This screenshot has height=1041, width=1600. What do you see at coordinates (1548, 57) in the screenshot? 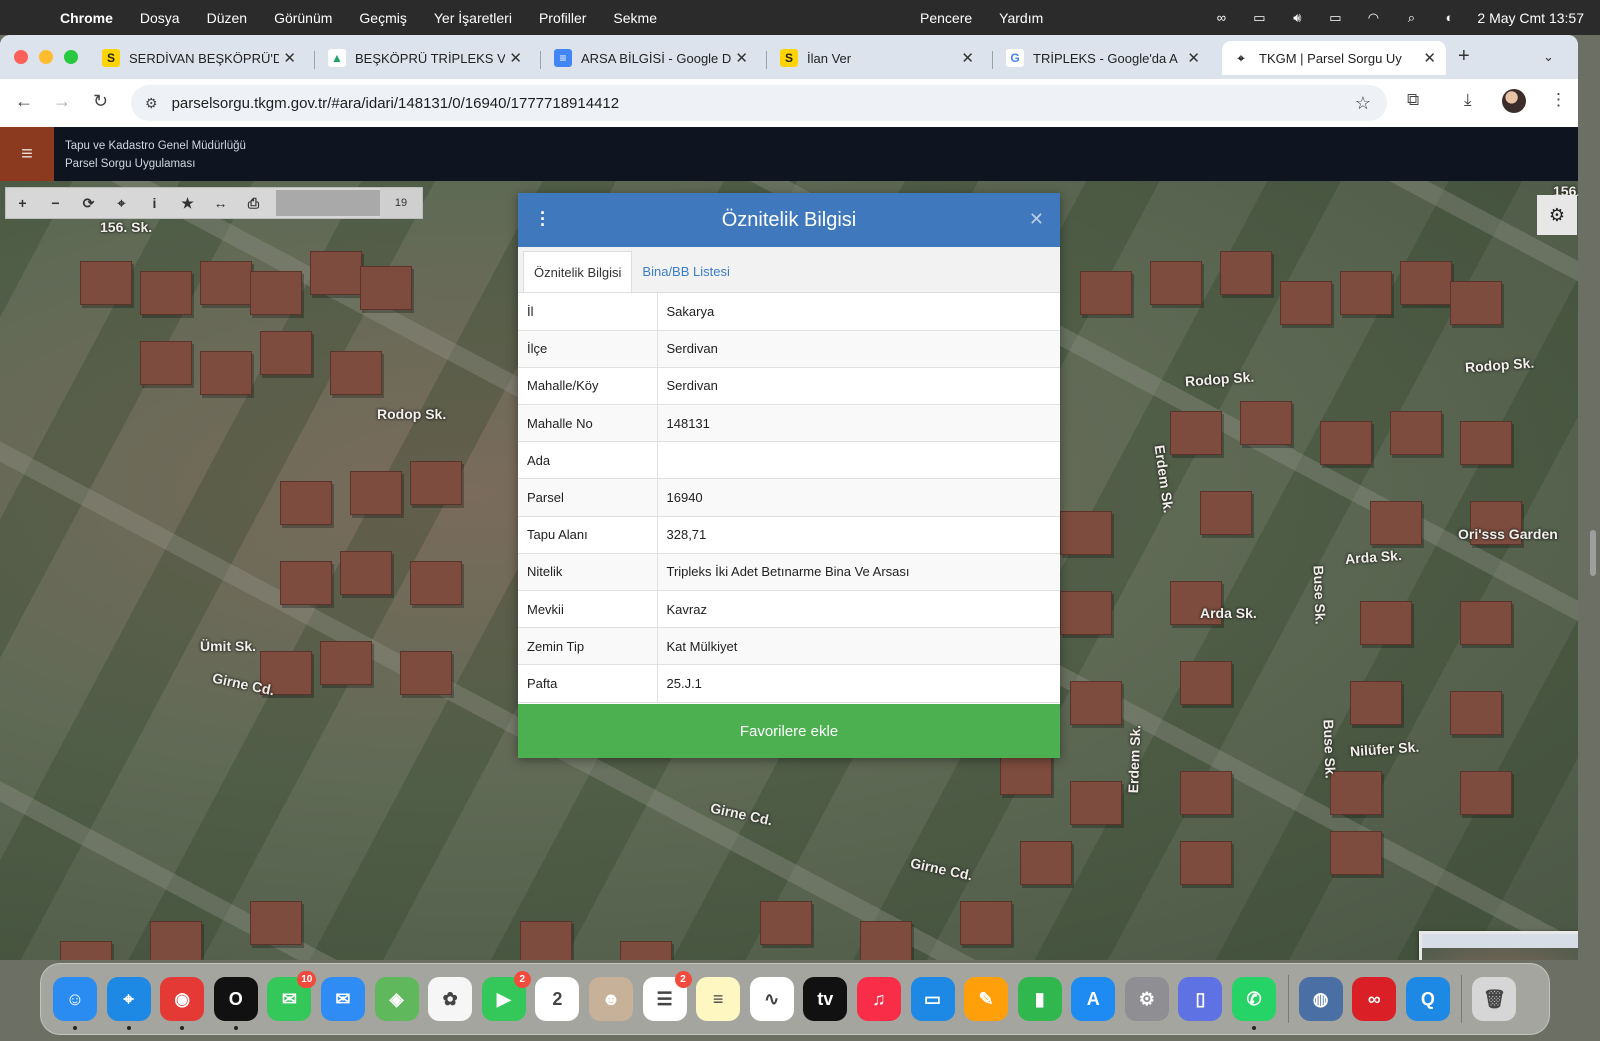
I see `tab-search-chevron-icon: ⌄` at bounding box center [1548, 57].